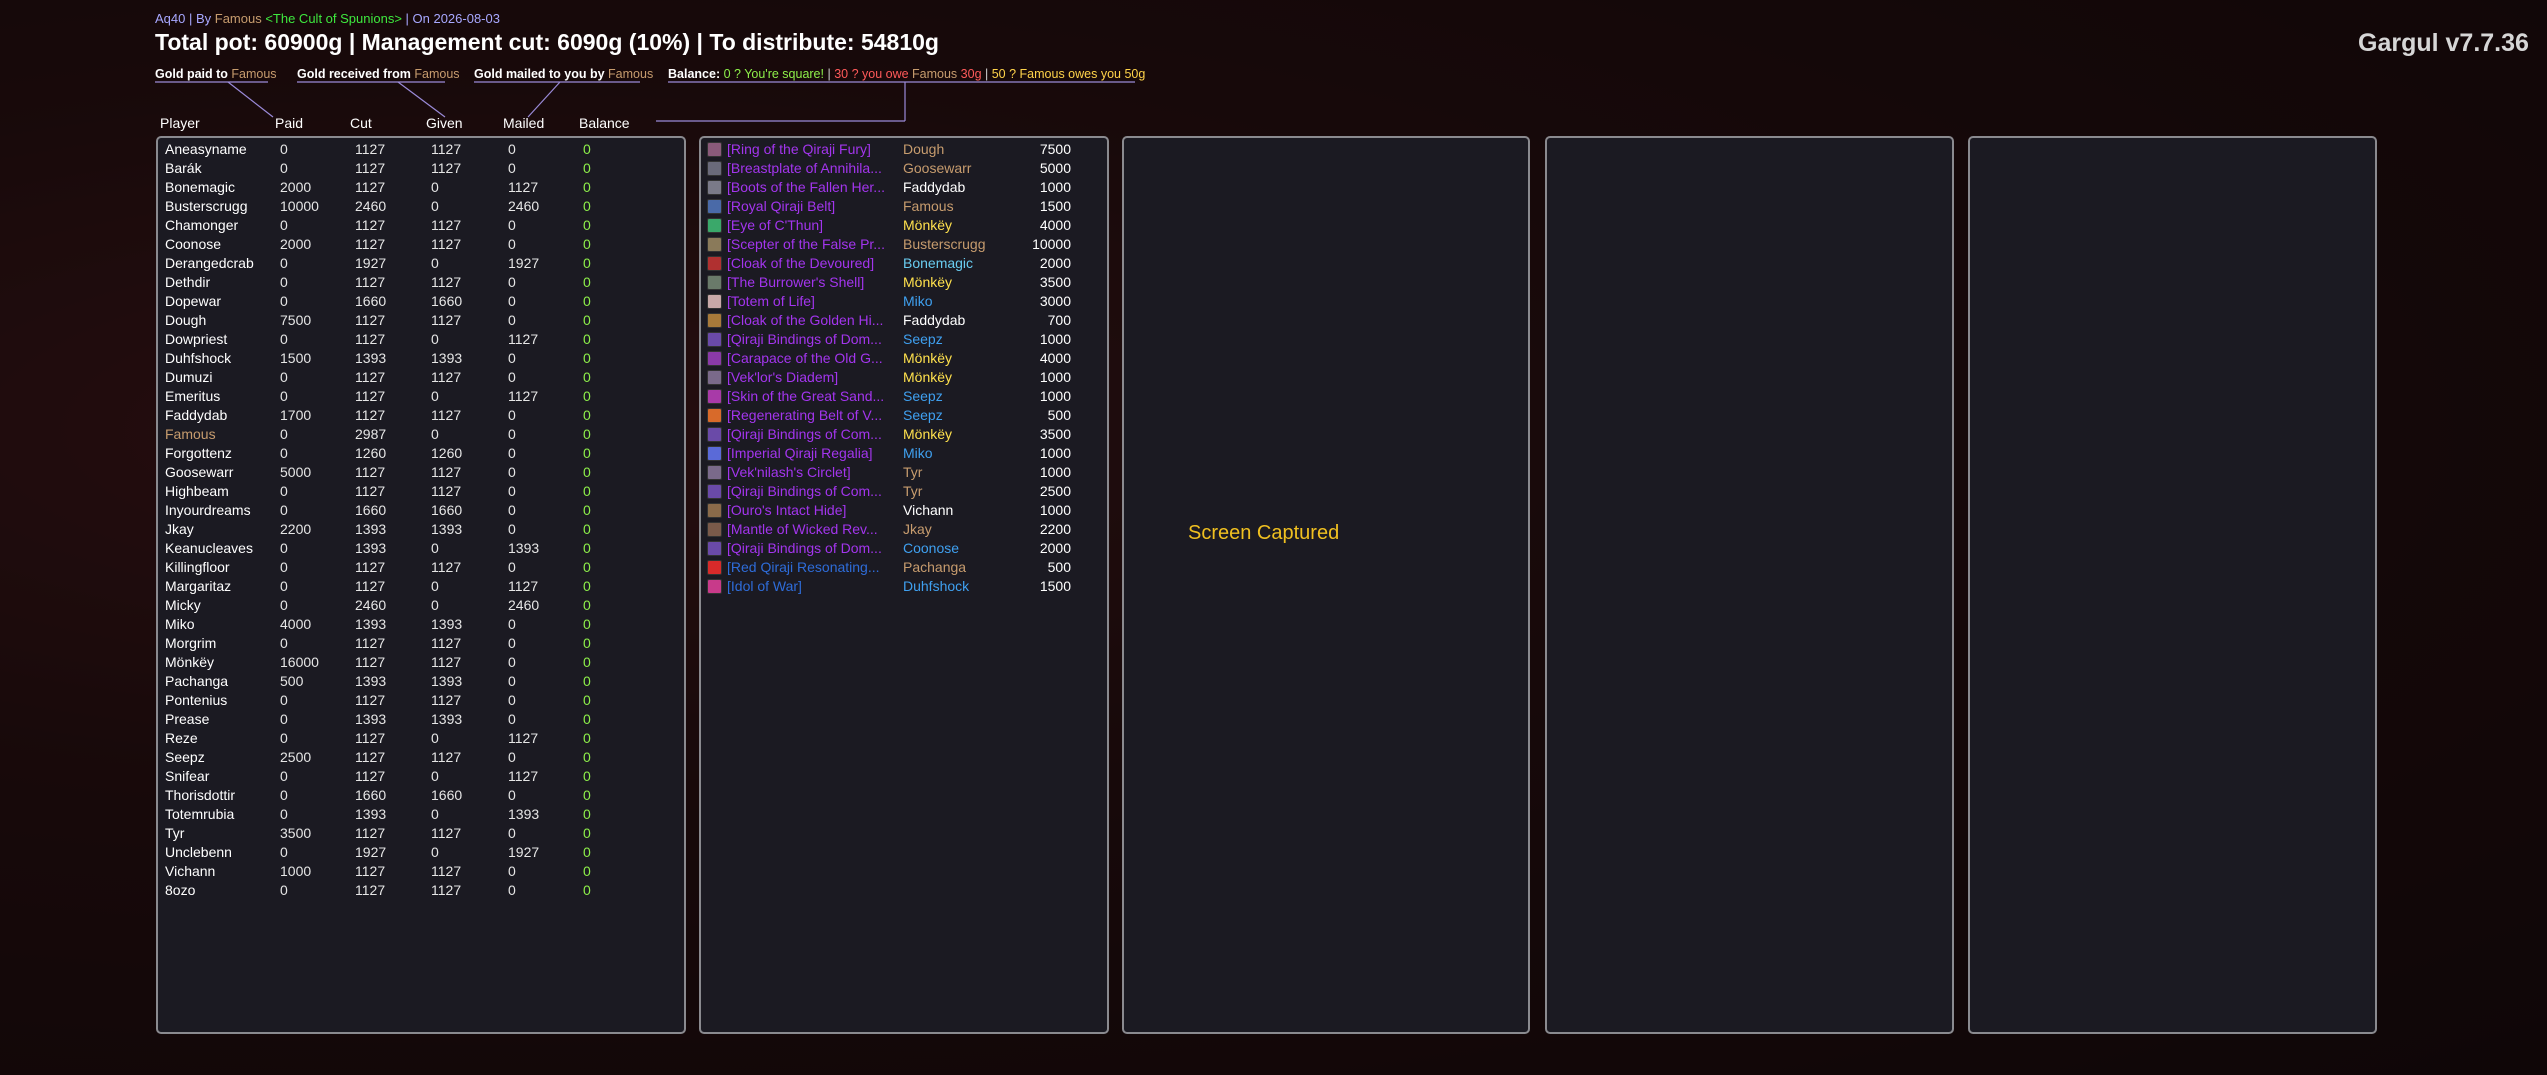 The height and width of the screenshot is (1075, 2547). What do you see at coordinates (418, 529) in the screenshot?
I see `player-row: Jkay 2200 1393 1393 0 0` at bounding box center [418, 529].